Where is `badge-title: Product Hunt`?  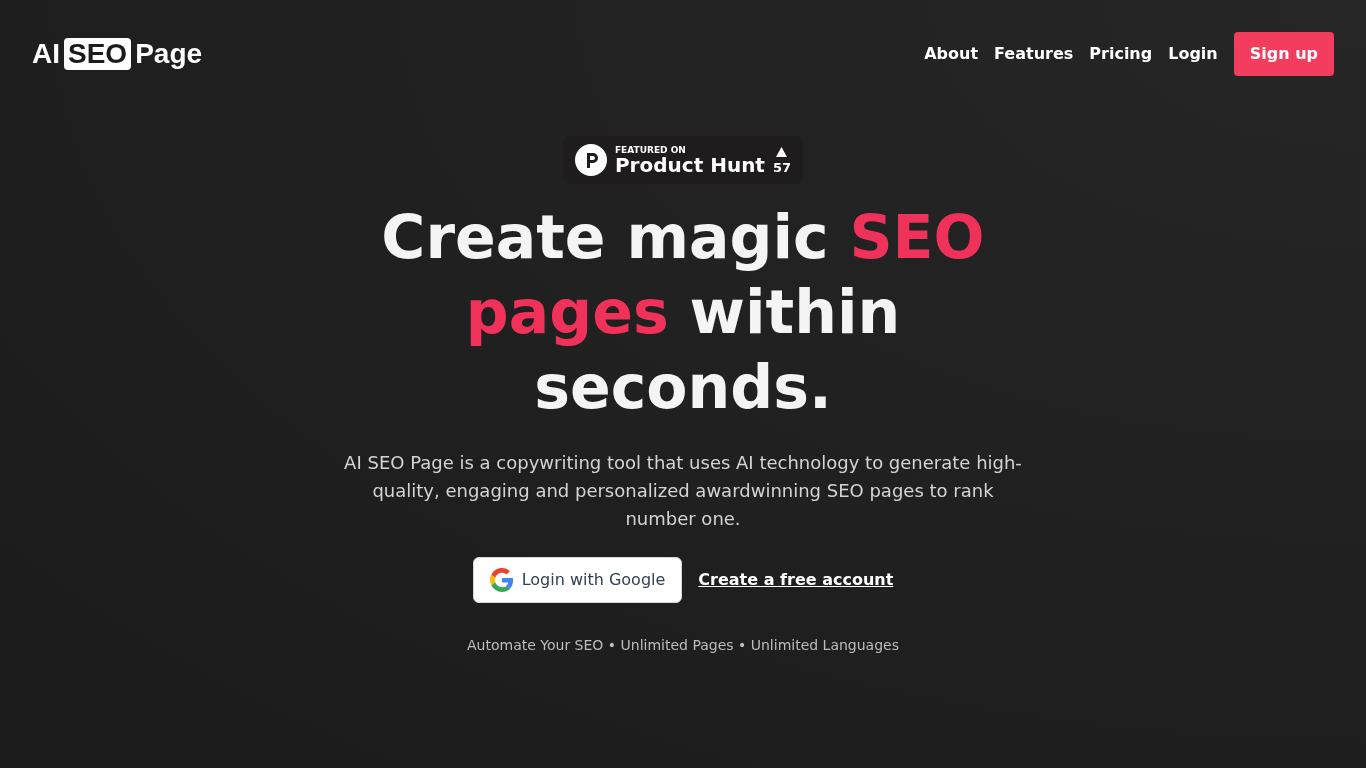 badge-title: Product Hunt is located at coordinates (689, 164).